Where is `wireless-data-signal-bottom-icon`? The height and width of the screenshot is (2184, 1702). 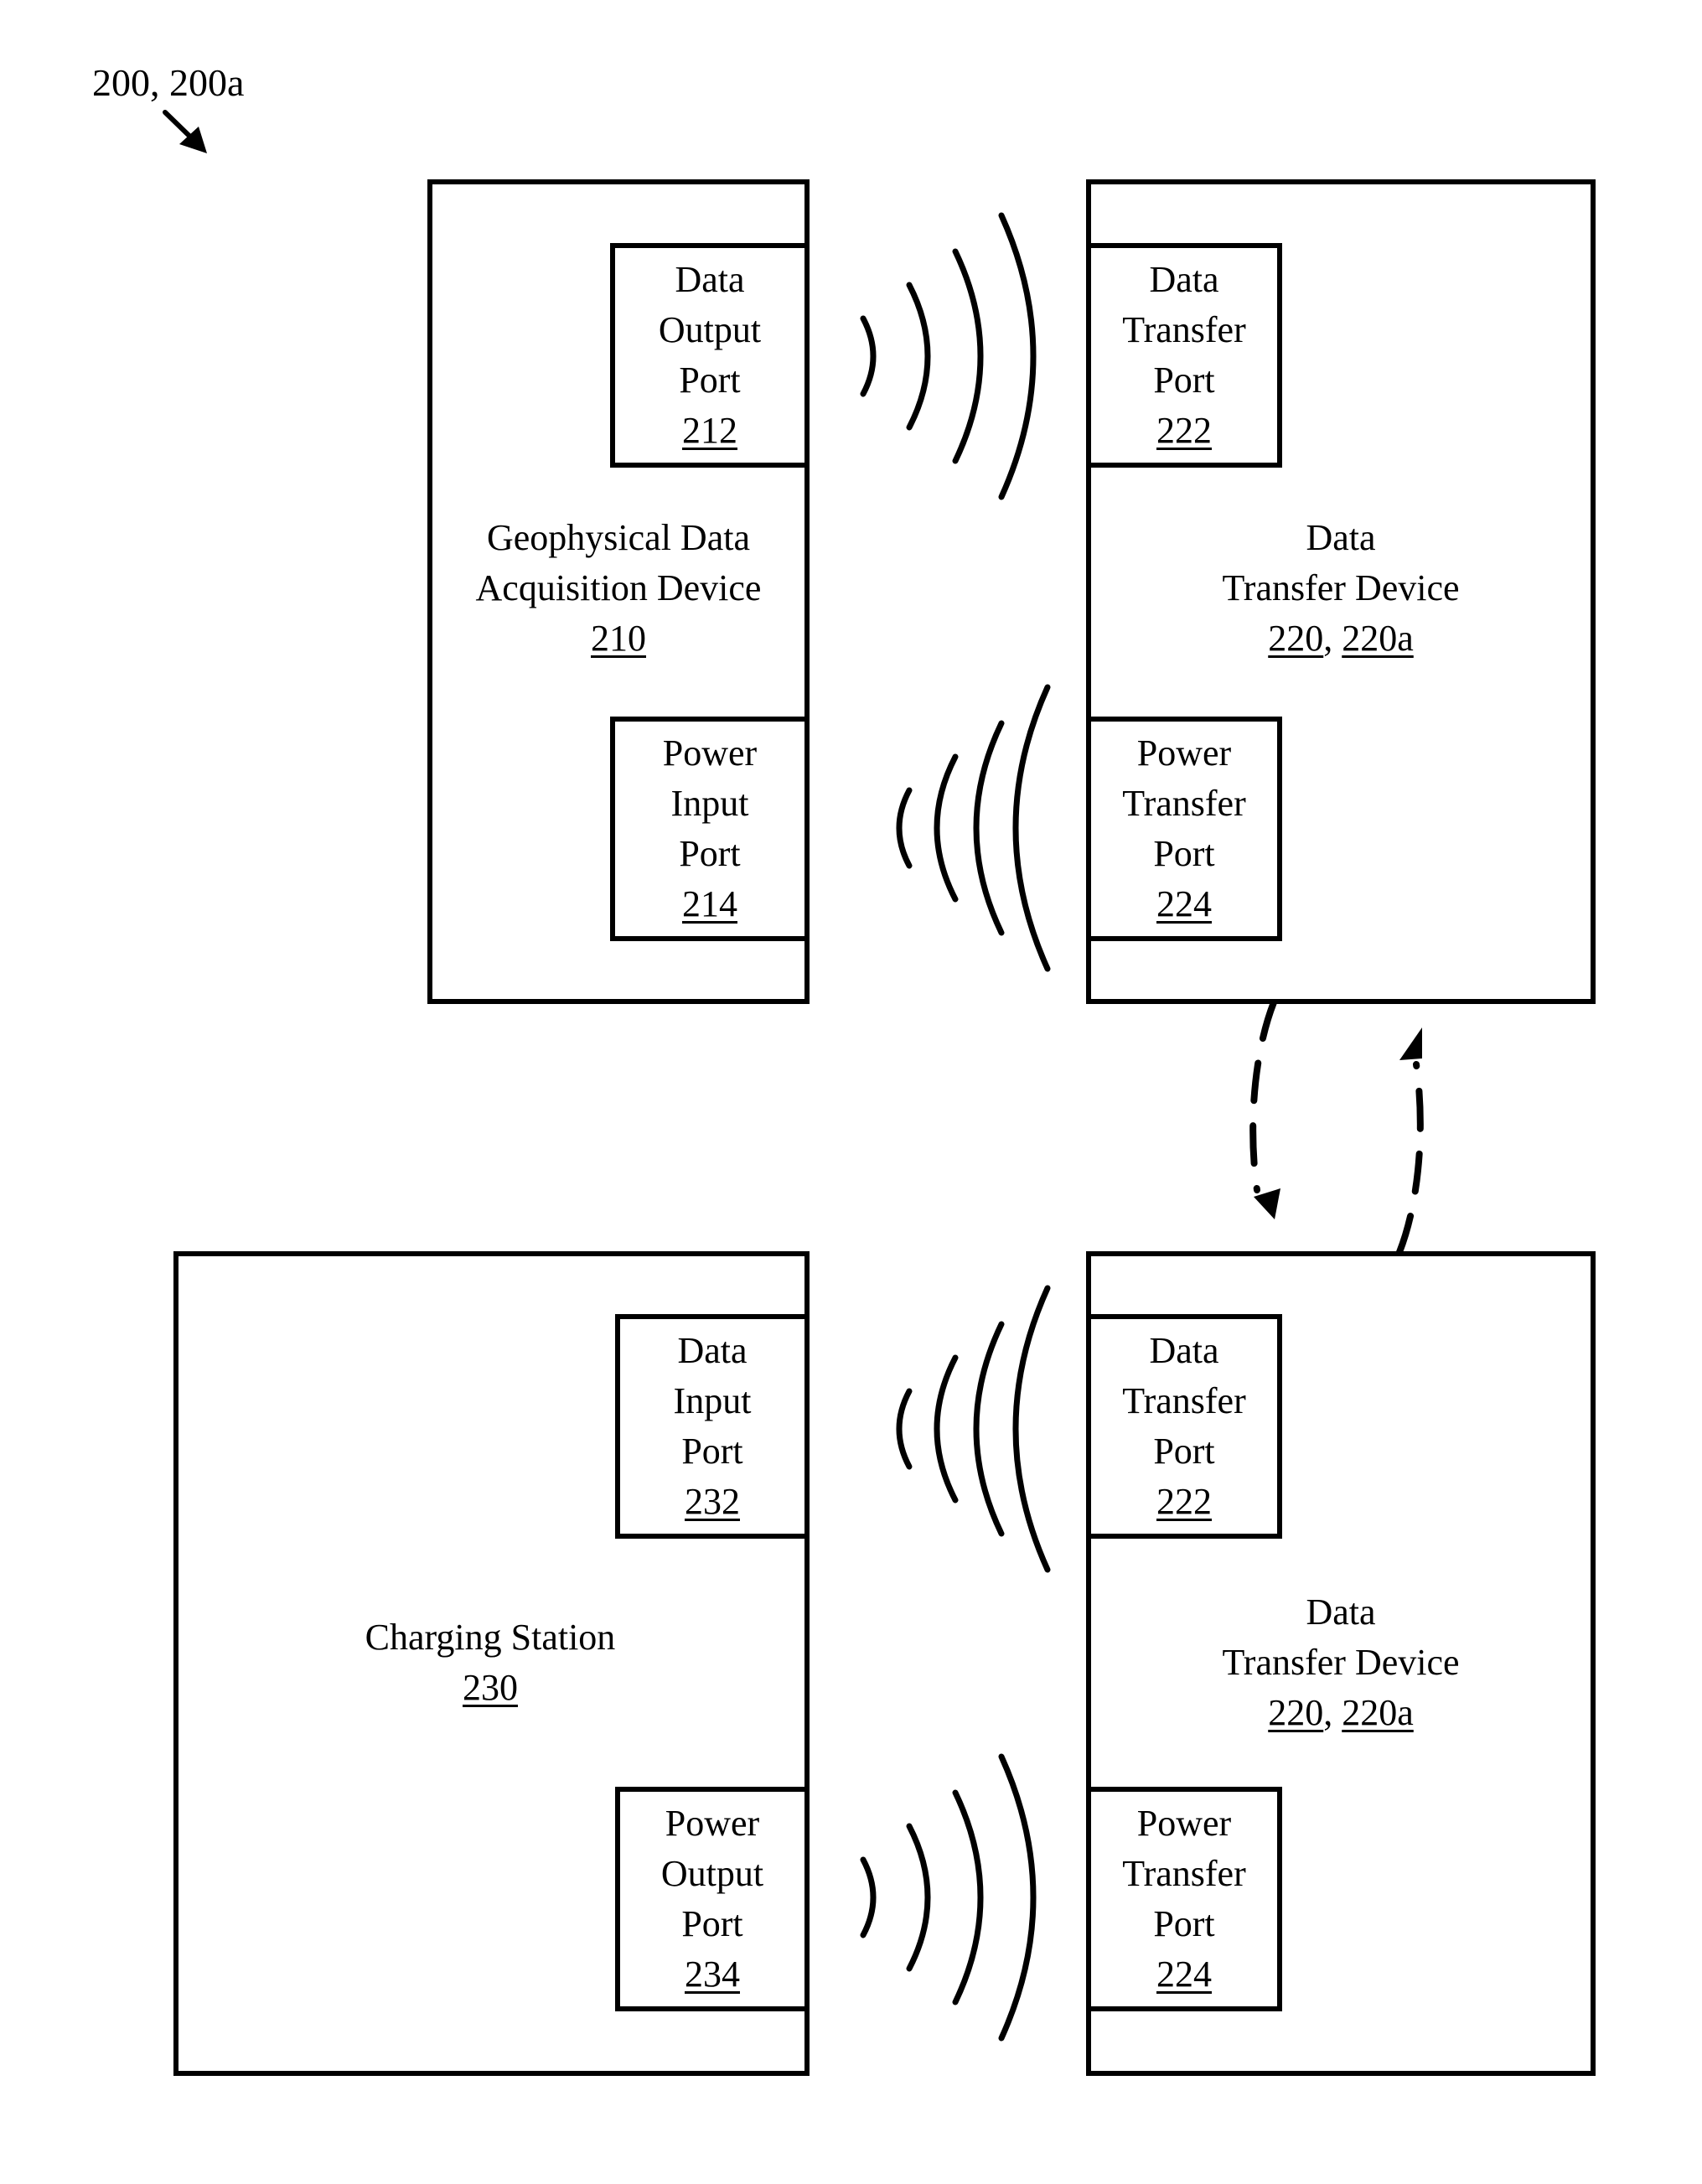
wireless-data-signal-bottom-icon is located at coordinates (973, 1429).